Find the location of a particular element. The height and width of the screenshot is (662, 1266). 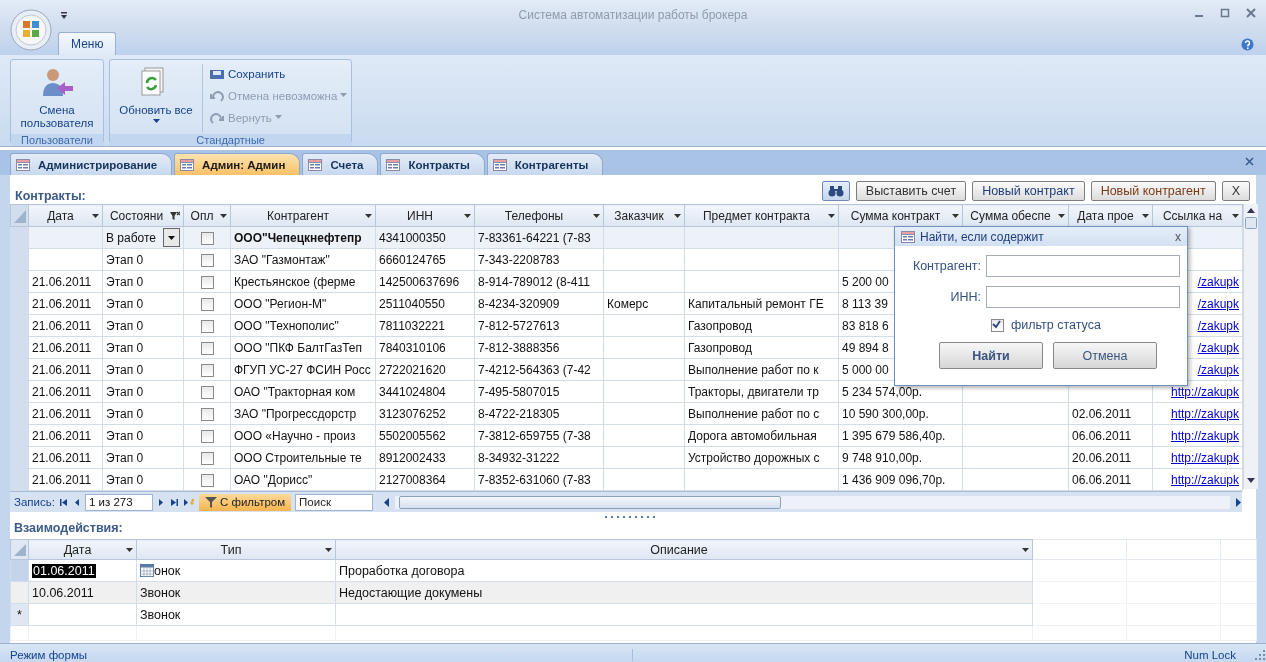

form-button: Новый контракт is located at coordinates (1028, 191).